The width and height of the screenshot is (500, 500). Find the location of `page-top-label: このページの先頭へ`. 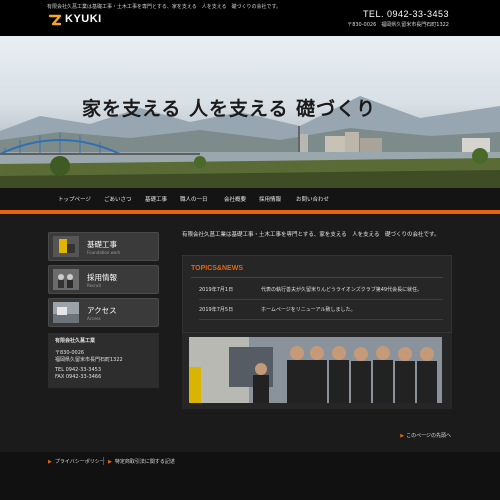

page-top-label: このページの先頭へ is located at coordinates (428, 436).